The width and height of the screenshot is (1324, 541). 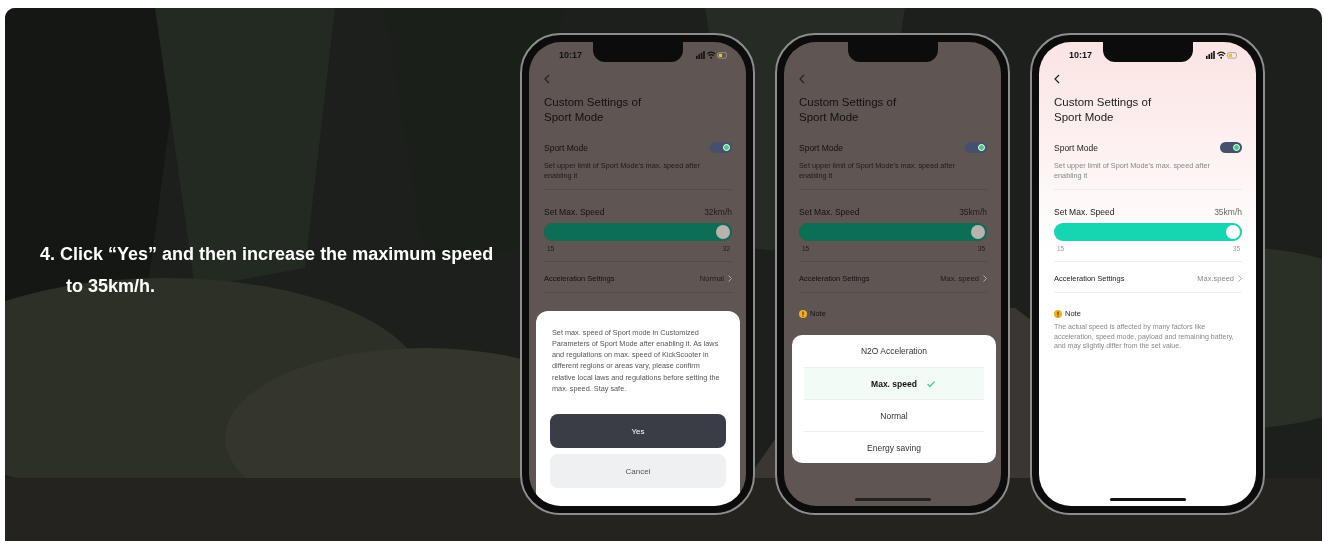 I want to click on option-label: Max. speed, so click(x=894, y=383).